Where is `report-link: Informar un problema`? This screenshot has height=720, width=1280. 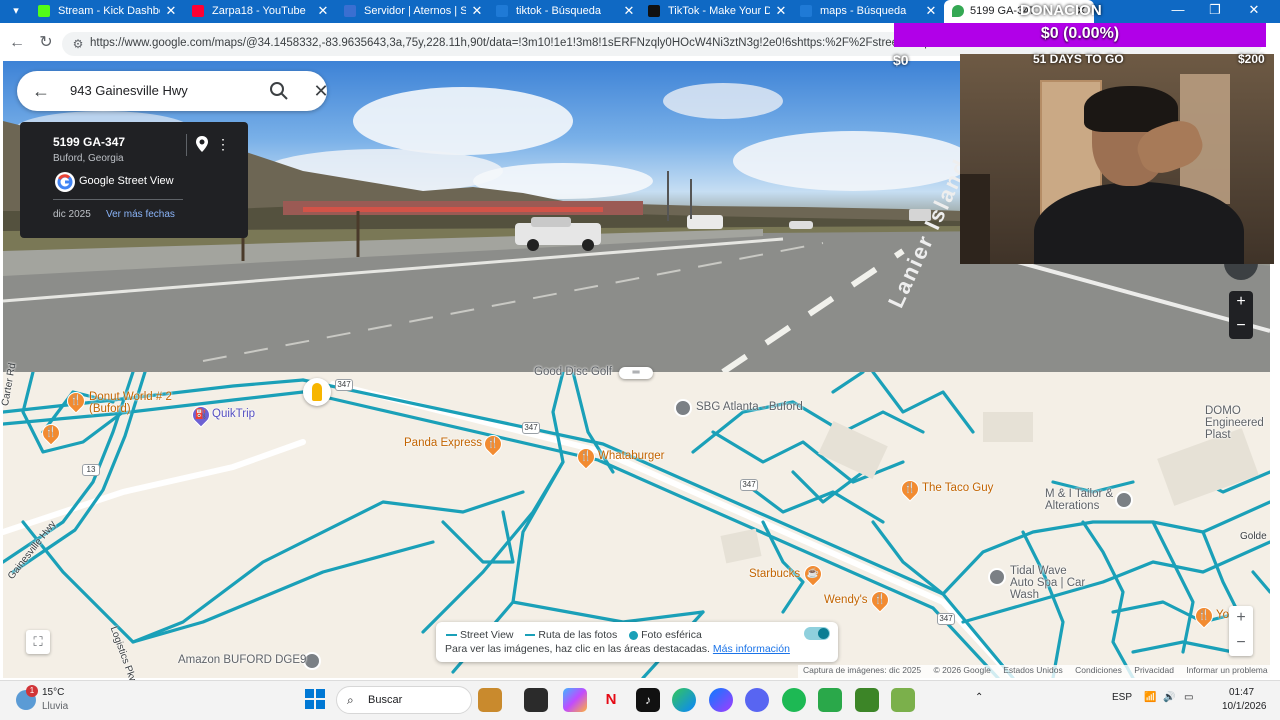 report-link: Informar un problema is located at coordinates (1226, 670).